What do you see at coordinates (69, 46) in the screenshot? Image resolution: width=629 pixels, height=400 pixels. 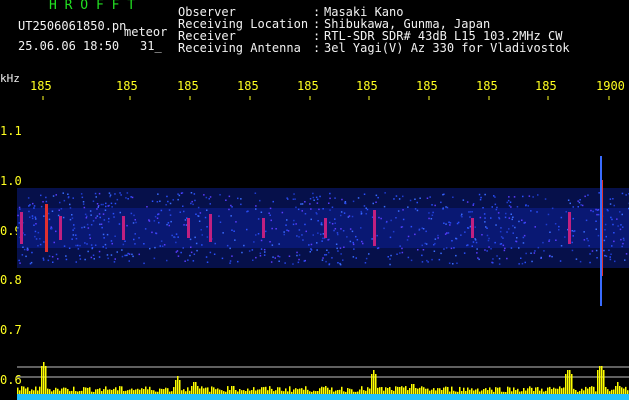 I see `date-time: 25.06.06 18:50` at bounding box center [69, 46].